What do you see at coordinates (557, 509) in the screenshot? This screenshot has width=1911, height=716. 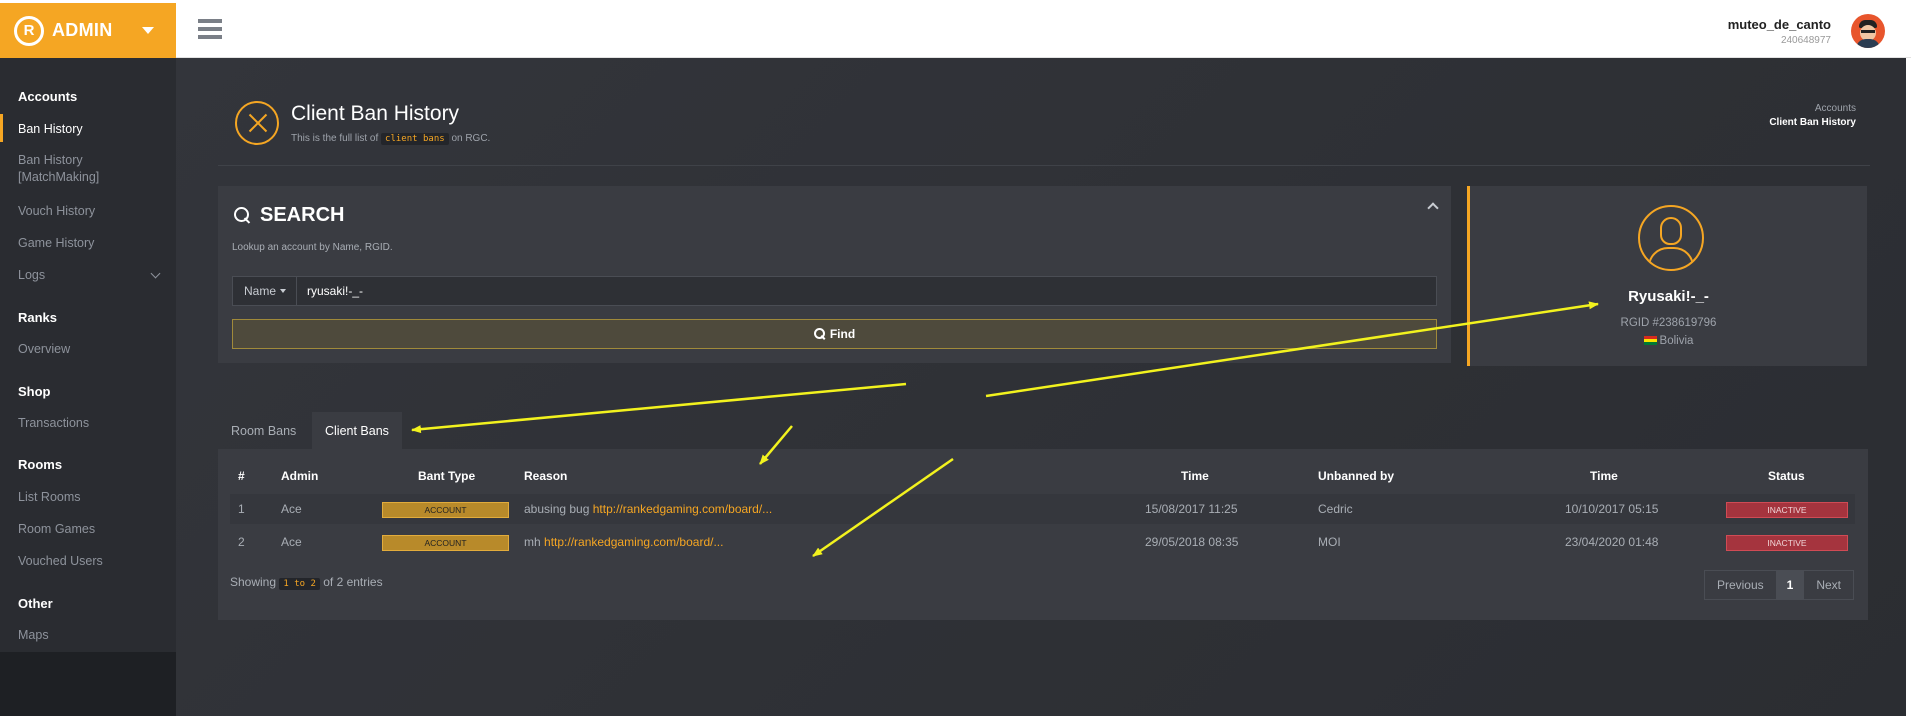 I see `cell-reason-text: abusing bug` at bounding box center [557, 509].